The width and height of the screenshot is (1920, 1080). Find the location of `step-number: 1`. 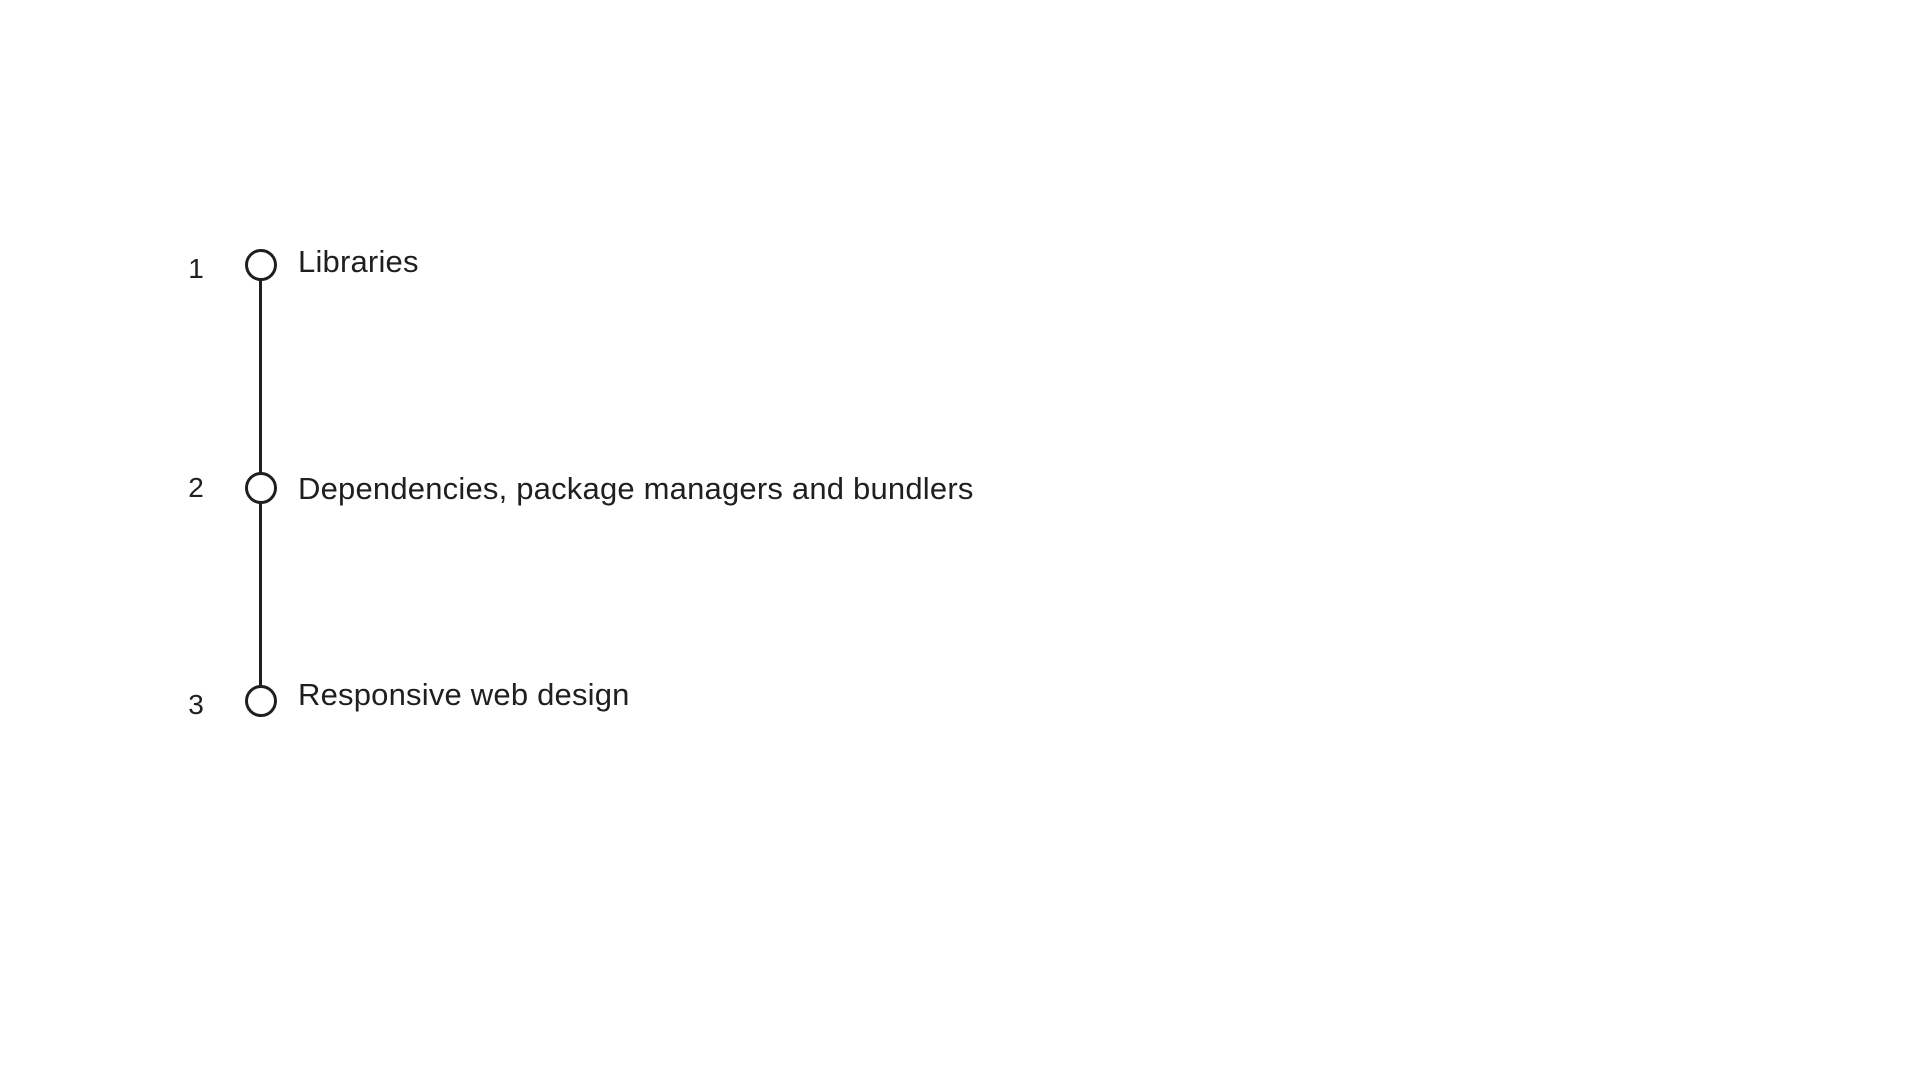

step-number: 1 is located at coordinates (196, 268).